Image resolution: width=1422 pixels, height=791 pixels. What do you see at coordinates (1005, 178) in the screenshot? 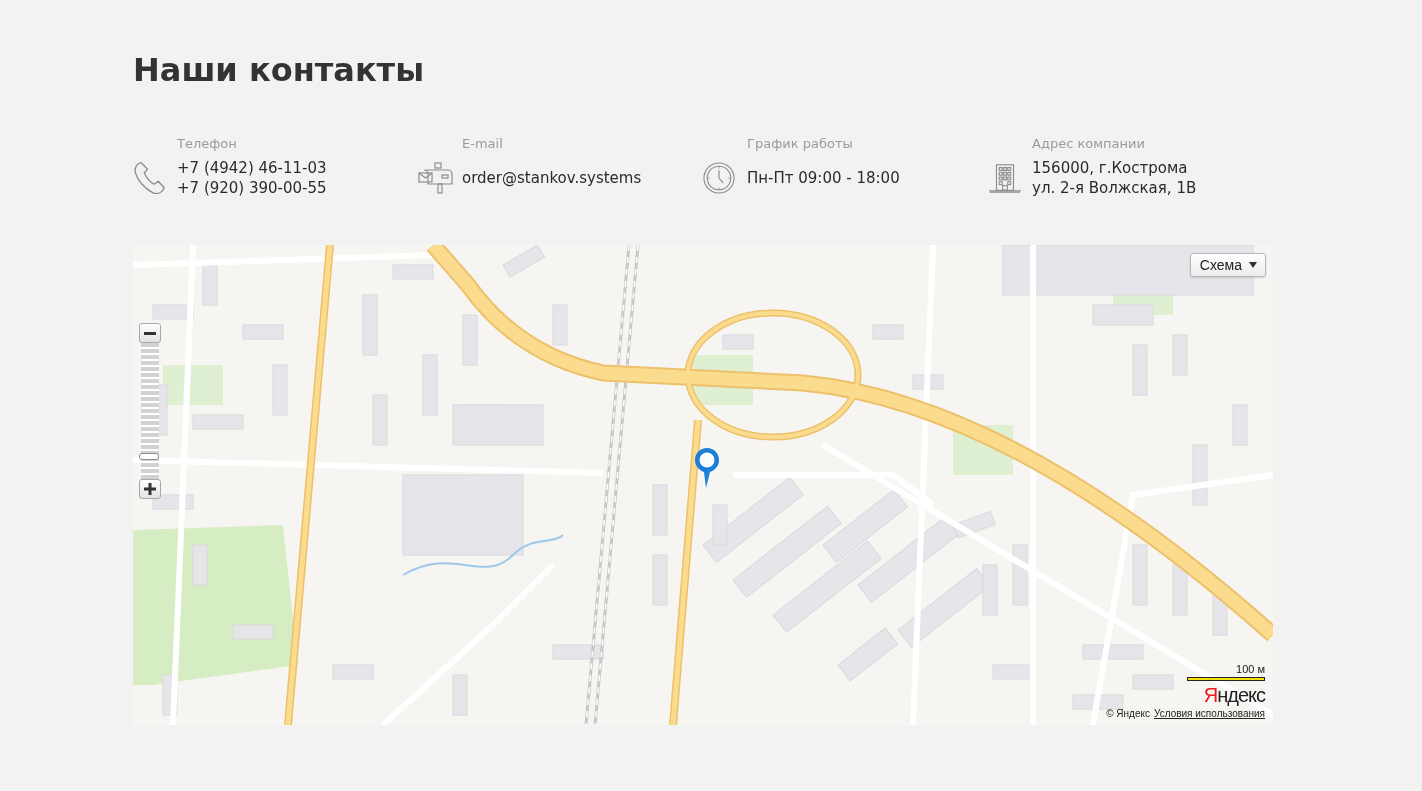
I see `building-icon` at bounding box center [1005, 178].